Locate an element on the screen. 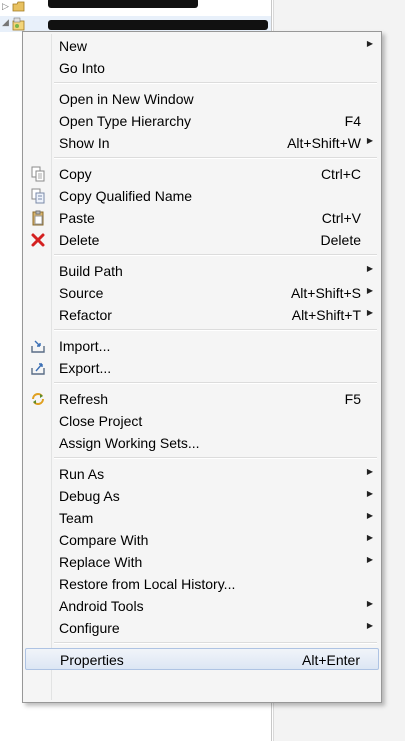 The width and height of the screenshot is (405, 741). menu-item-label: Build Path is located at coordinates (91, 271).